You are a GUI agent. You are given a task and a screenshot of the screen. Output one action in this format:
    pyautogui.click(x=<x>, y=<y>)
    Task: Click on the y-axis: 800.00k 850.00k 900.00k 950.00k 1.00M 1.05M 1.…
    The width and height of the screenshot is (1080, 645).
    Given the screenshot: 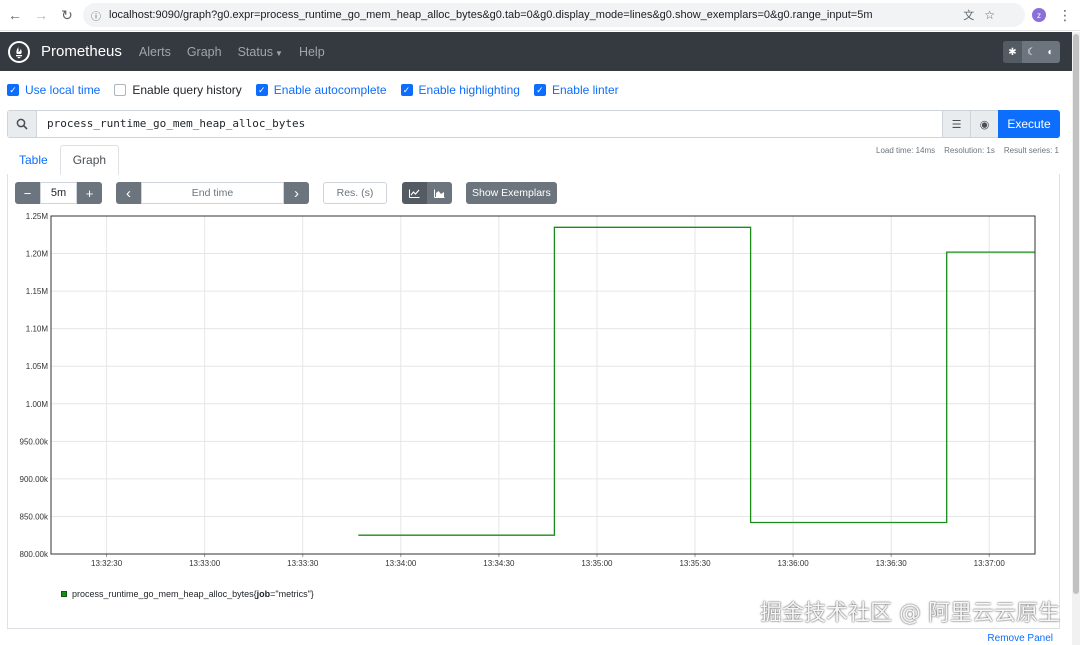 What is the action you would take?
    pyautogui.click(x=34, y=385)
    